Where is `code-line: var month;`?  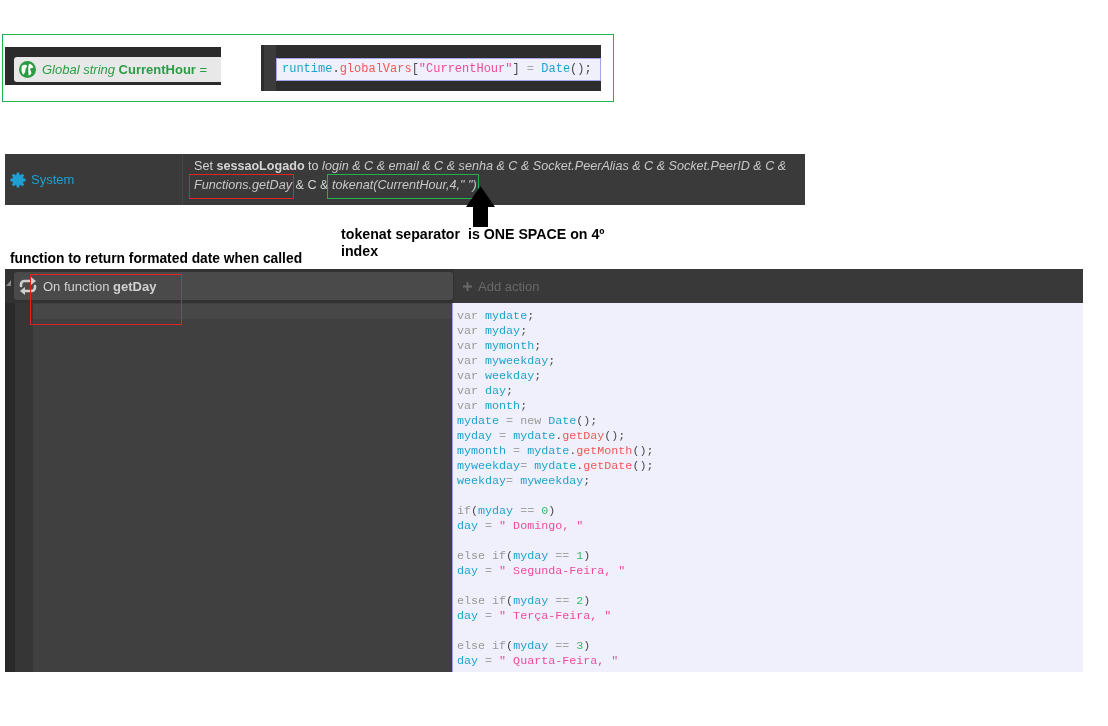 code-line: var month; is located at coordinates (492, 406).